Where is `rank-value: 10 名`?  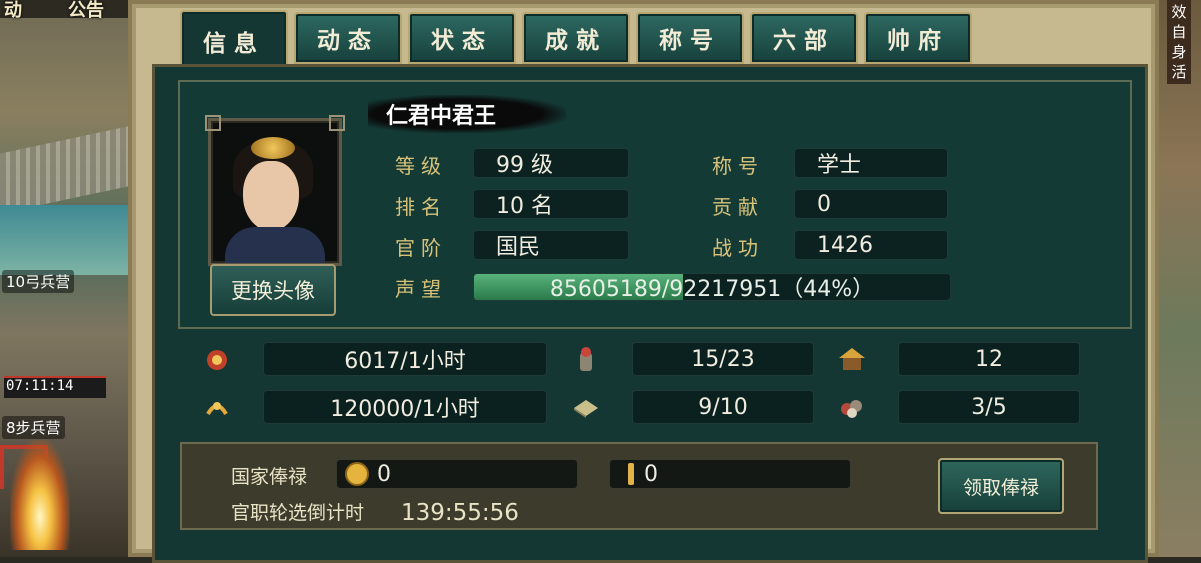 rank-value: 10 名 is located at coordinates (551, 204).